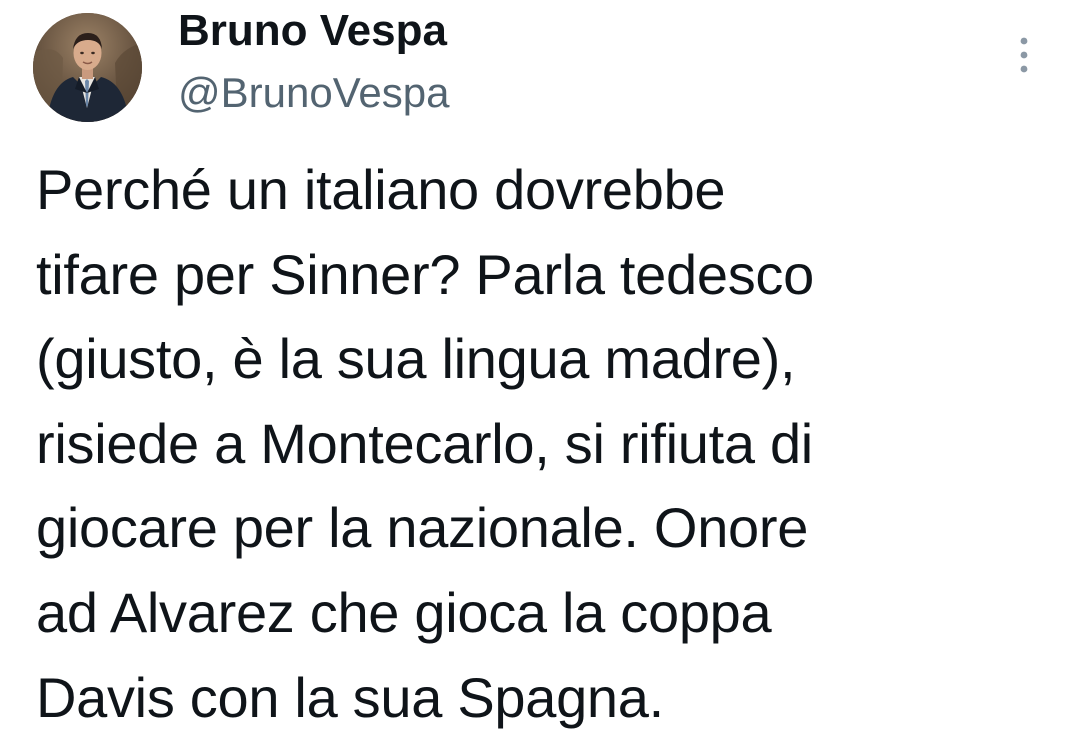  What do you see at coordinates (404, 612) in the screenshot?
I see `tweet-text-line: ad Alvarez che gioca la coppa` at bounding box center [404, 612].